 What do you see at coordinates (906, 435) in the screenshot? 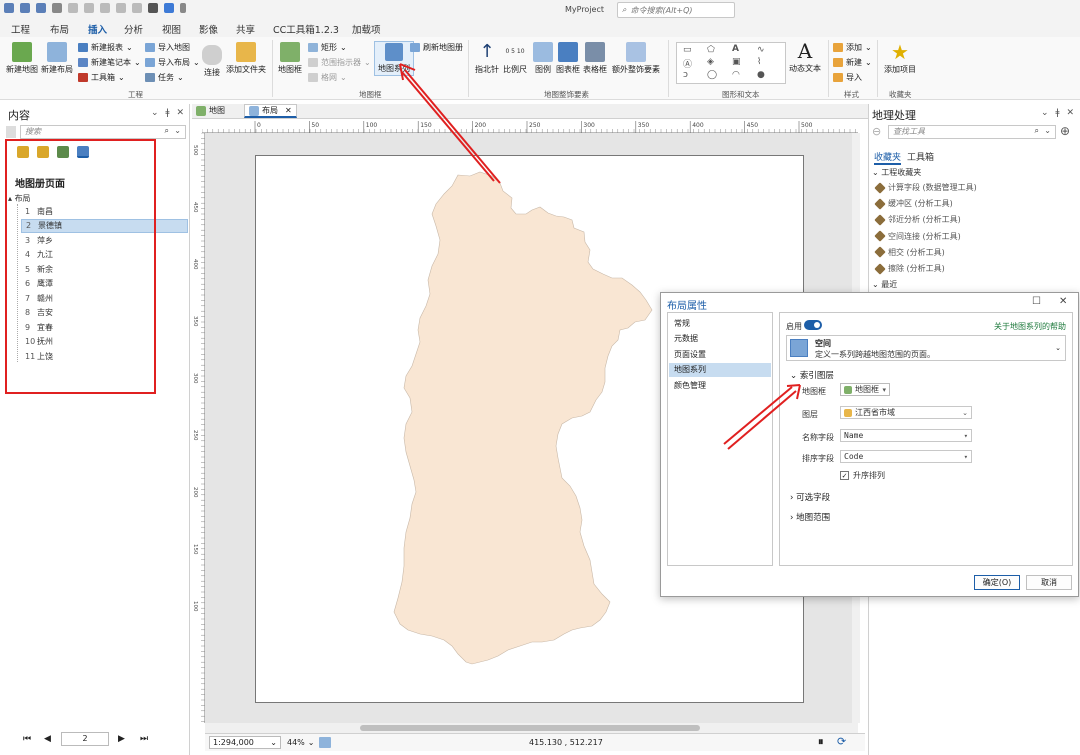
I see `name-field-select: Name ▾` at bounding box center [906, 435].